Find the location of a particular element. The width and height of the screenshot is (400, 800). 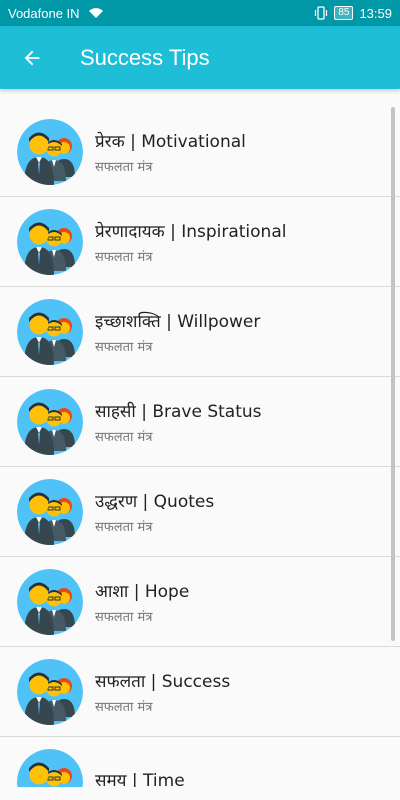

item-texts: इच्छाशक्ति | Willpower सफलता मंत्र is located at coordinates (177, 332).